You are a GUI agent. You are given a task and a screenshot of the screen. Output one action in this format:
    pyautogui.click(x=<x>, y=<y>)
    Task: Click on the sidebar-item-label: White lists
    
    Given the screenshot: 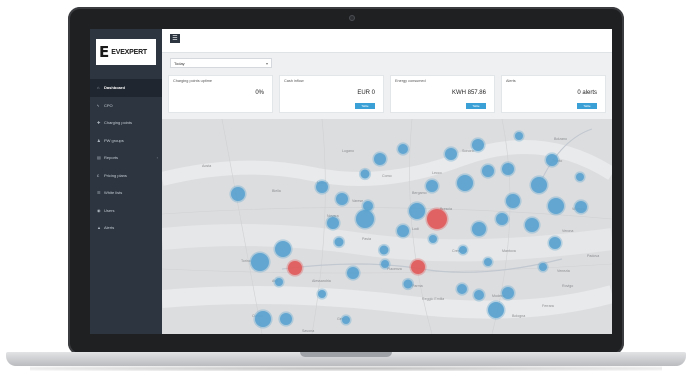 What is the action you would take?
    pyautogui.click(x=113, y=193)
    